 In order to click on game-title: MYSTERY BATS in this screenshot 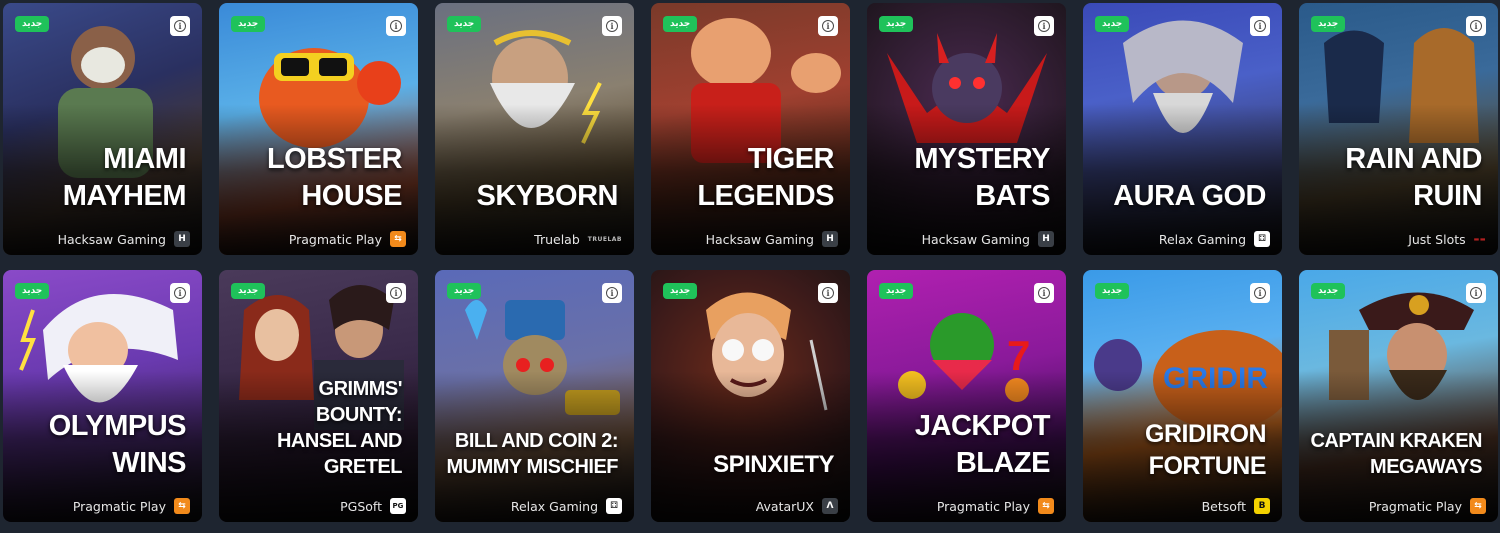, I will do `click(982, 177)`.